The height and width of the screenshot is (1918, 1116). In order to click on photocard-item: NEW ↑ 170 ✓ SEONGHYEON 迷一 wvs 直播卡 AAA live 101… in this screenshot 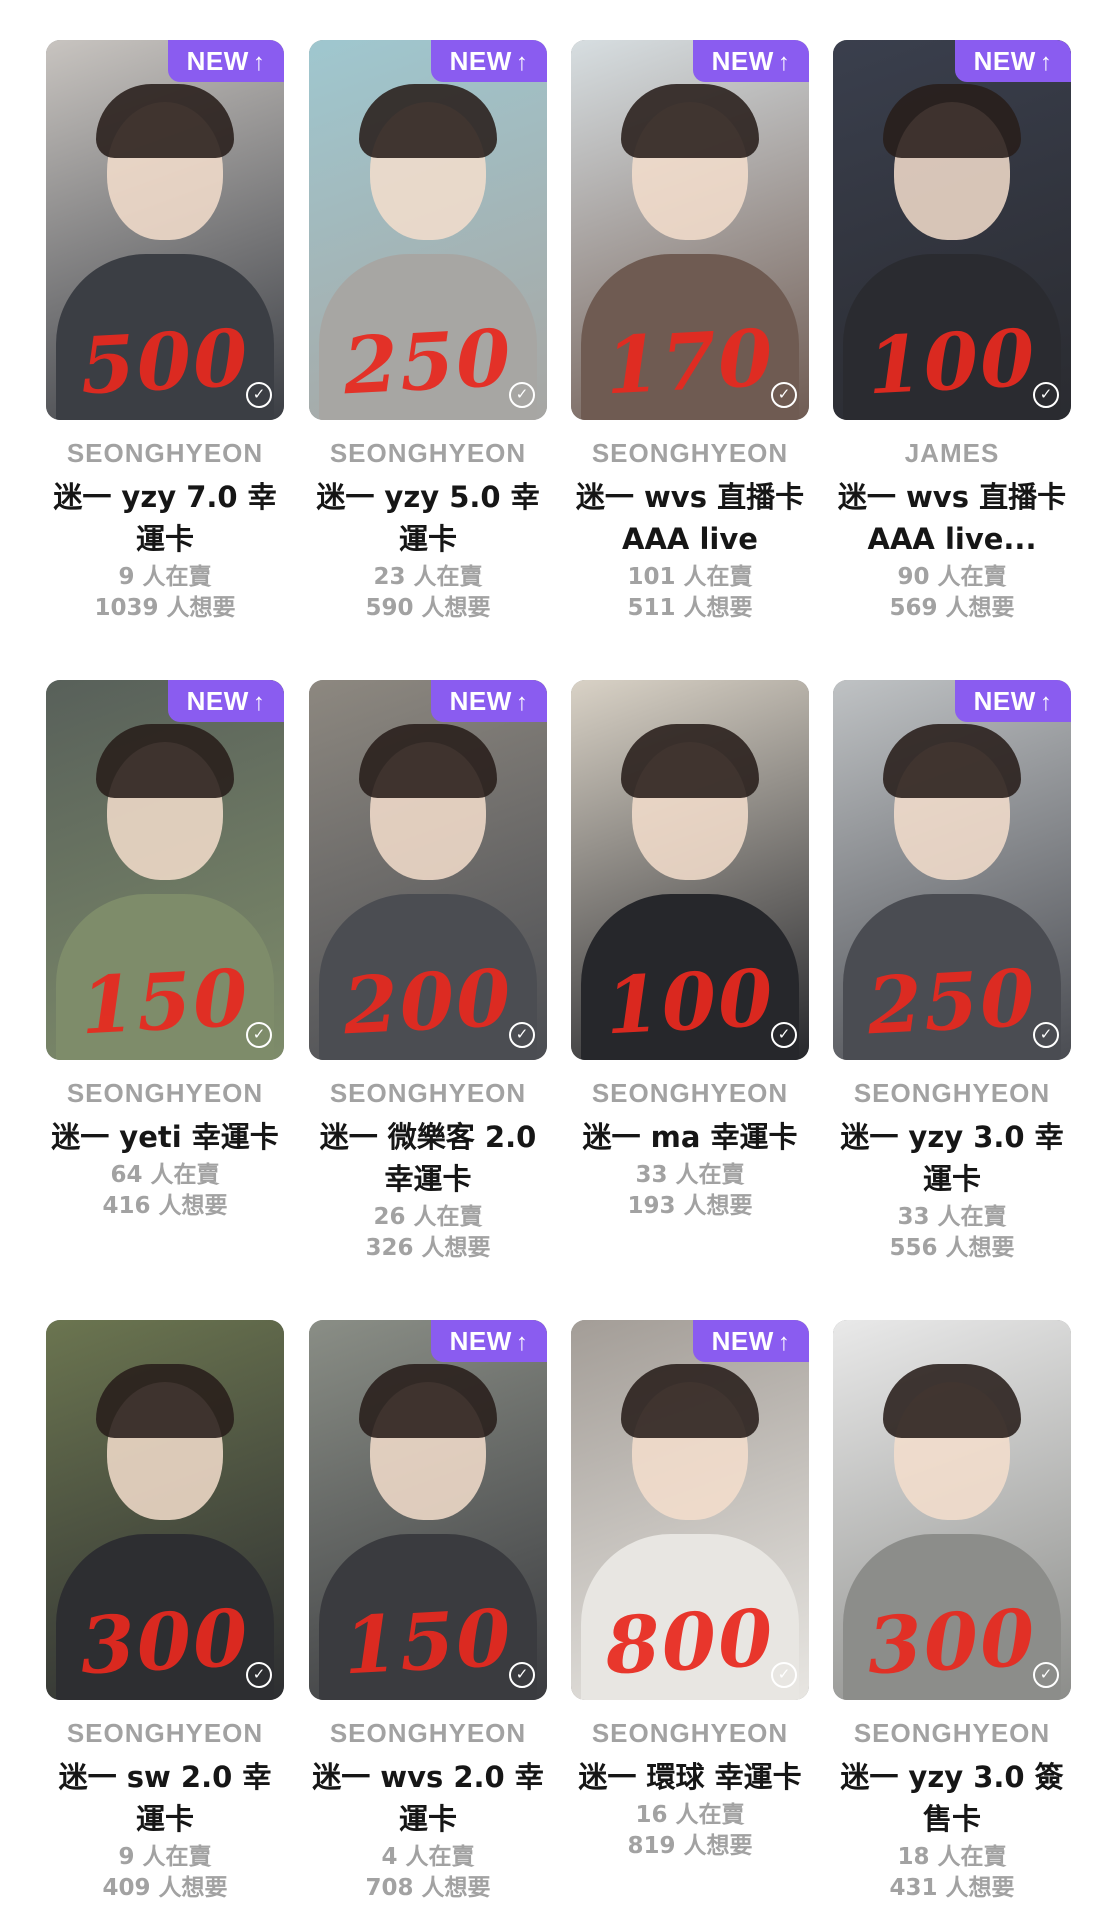, I will do `click(690, 332)`.